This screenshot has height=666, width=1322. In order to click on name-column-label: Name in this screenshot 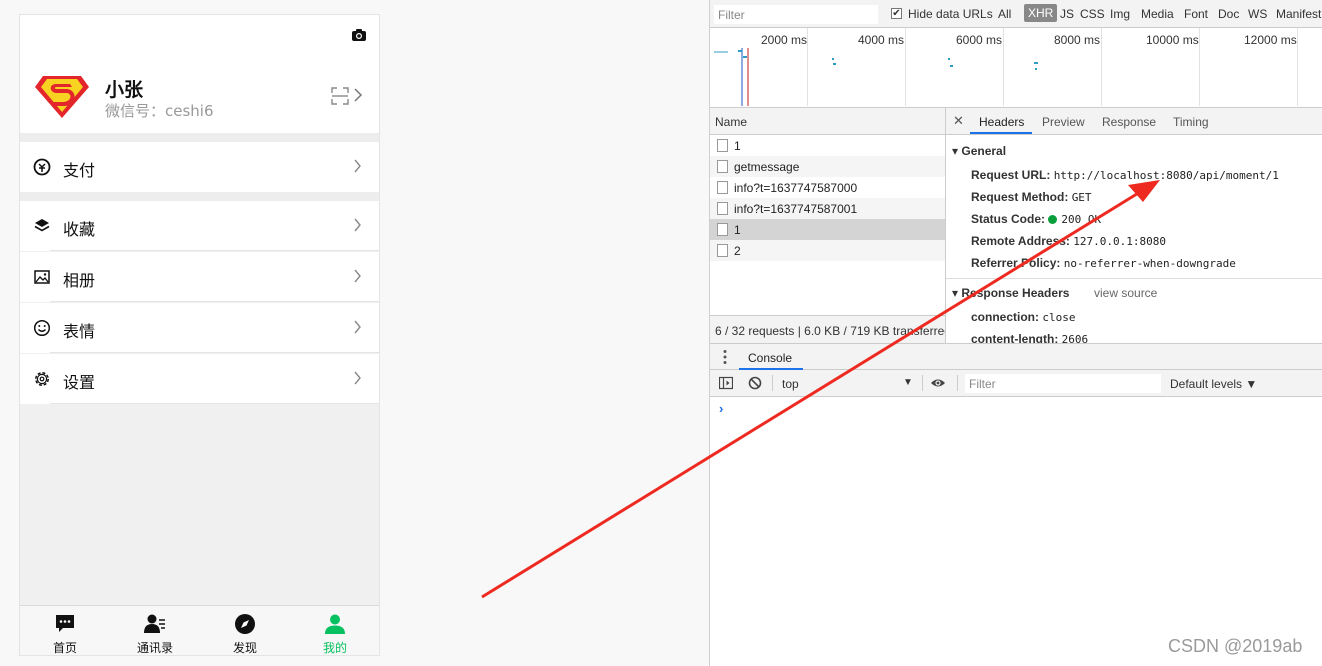, I will do `click(731, 122)`.